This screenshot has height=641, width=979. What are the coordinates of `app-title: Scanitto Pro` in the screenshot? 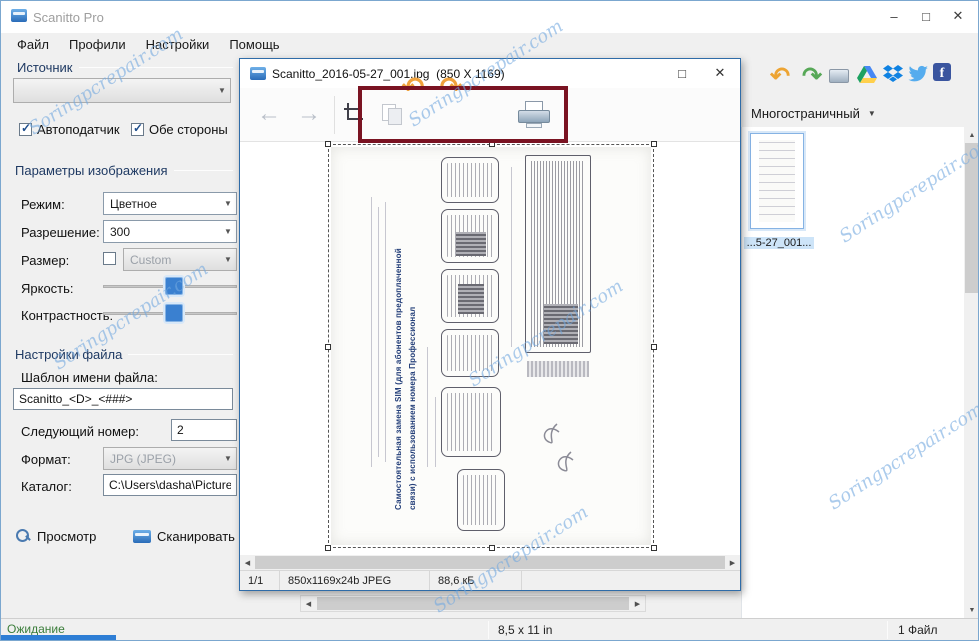 It's located at (68, 17).